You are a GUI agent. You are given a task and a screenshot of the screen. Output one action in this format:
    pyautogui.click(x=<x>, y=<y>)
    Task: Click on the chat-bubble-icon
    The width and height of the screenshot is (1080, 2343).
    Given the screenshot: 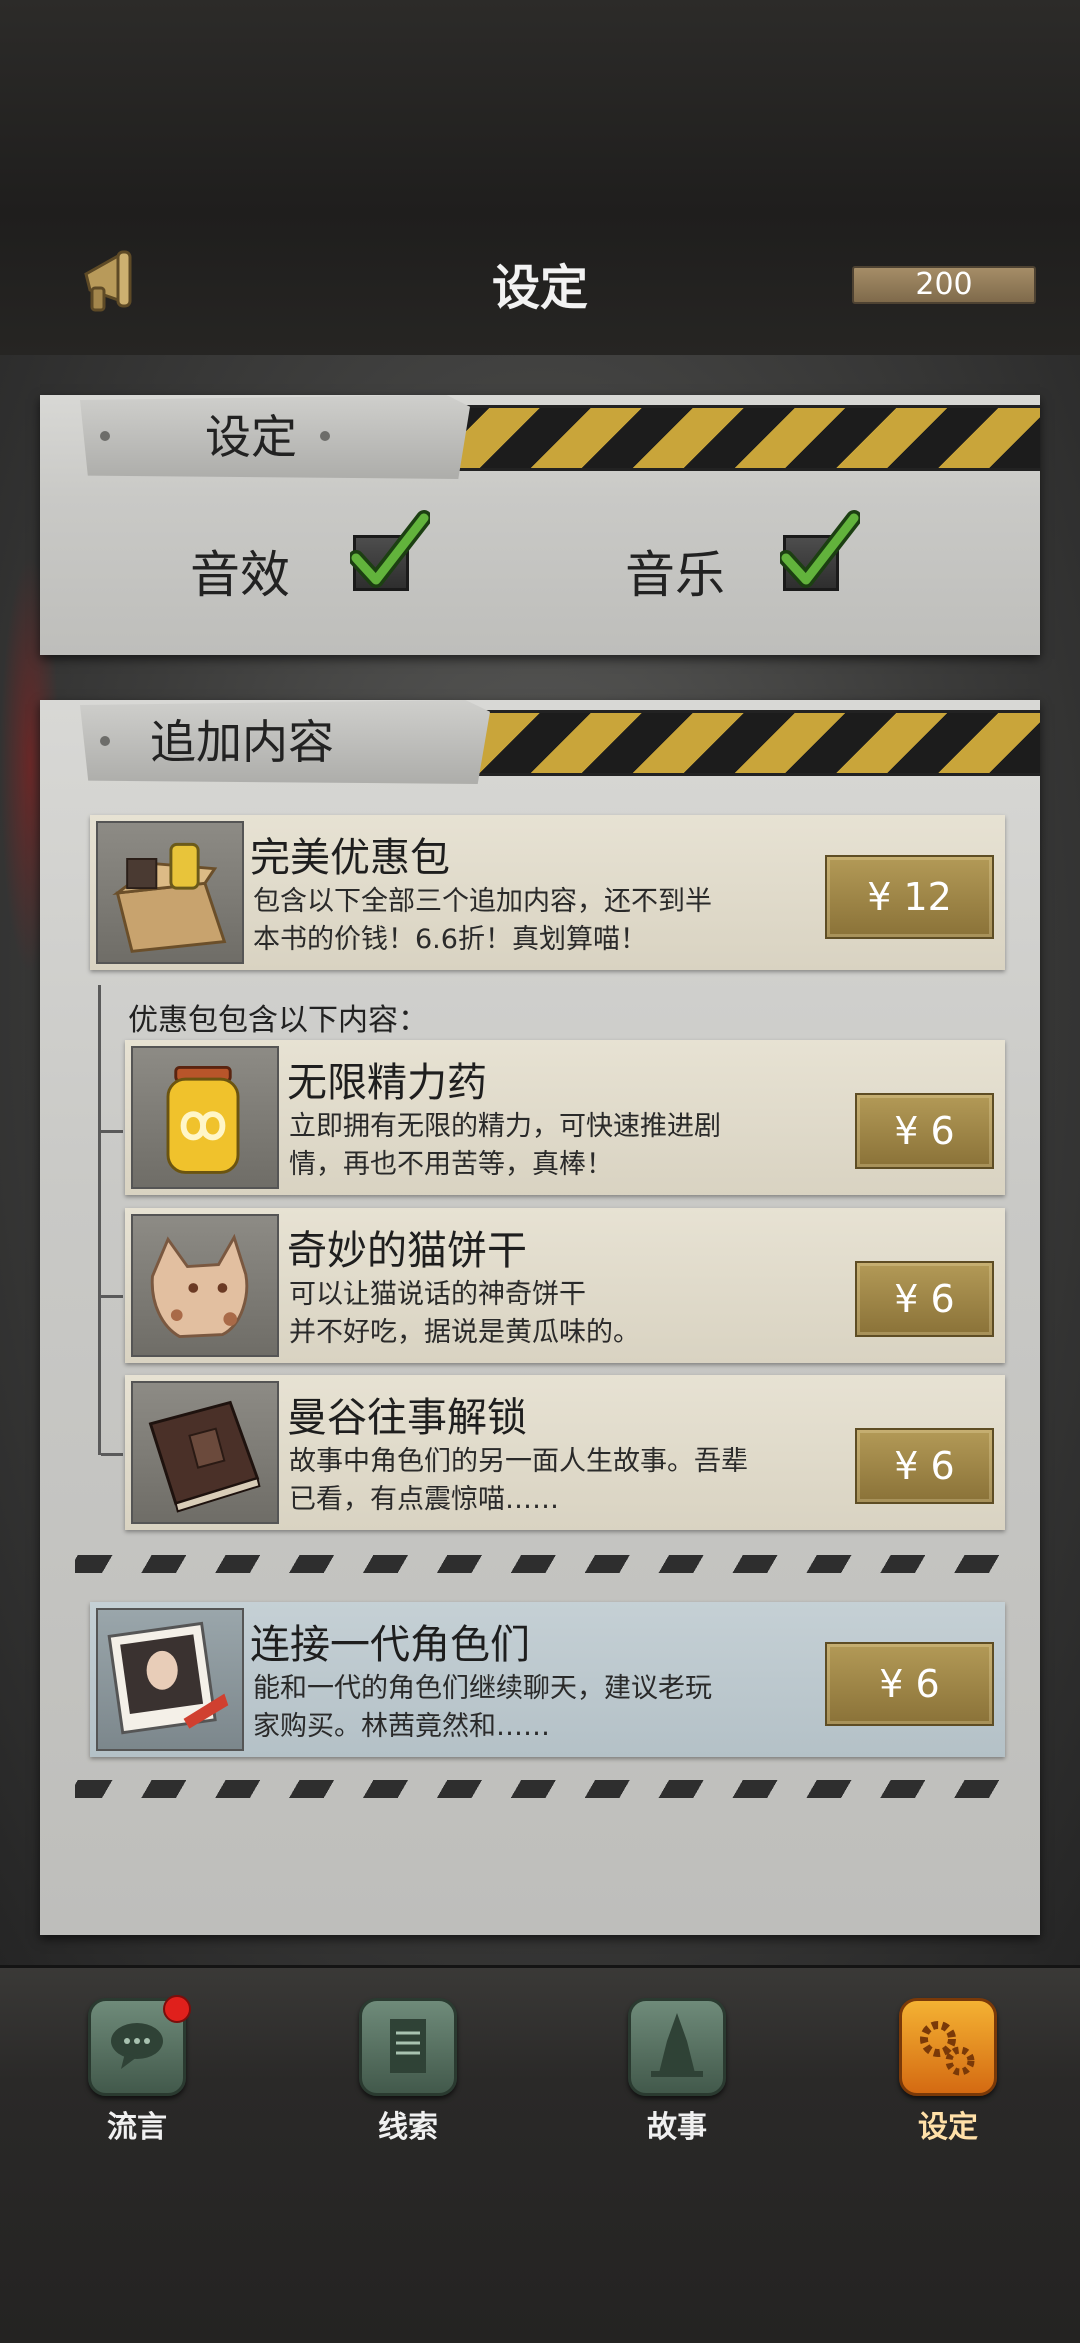 What is the action you would take?
    pyautogui.click(x=139, y=2045)
    